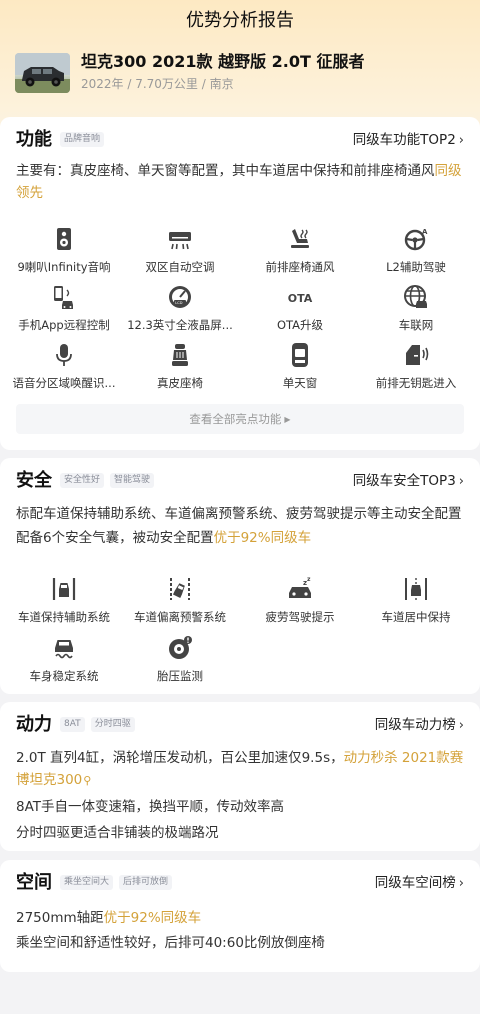 The image size is (480, 1014). I want to click on caret-right-icon: ▶, so click(287, 419).